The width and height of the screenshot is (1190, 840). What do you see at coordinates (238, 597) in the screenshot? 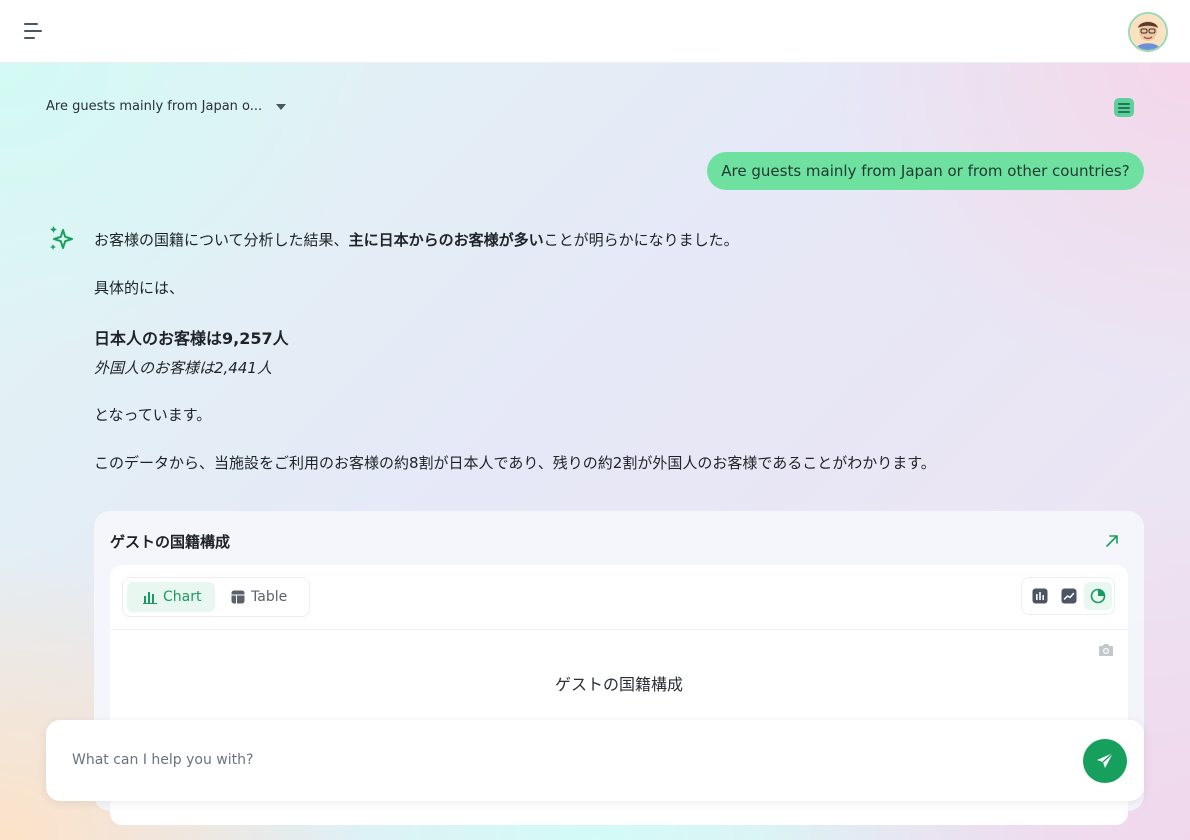
I see `table-icon` at bounding box center [238, 597].